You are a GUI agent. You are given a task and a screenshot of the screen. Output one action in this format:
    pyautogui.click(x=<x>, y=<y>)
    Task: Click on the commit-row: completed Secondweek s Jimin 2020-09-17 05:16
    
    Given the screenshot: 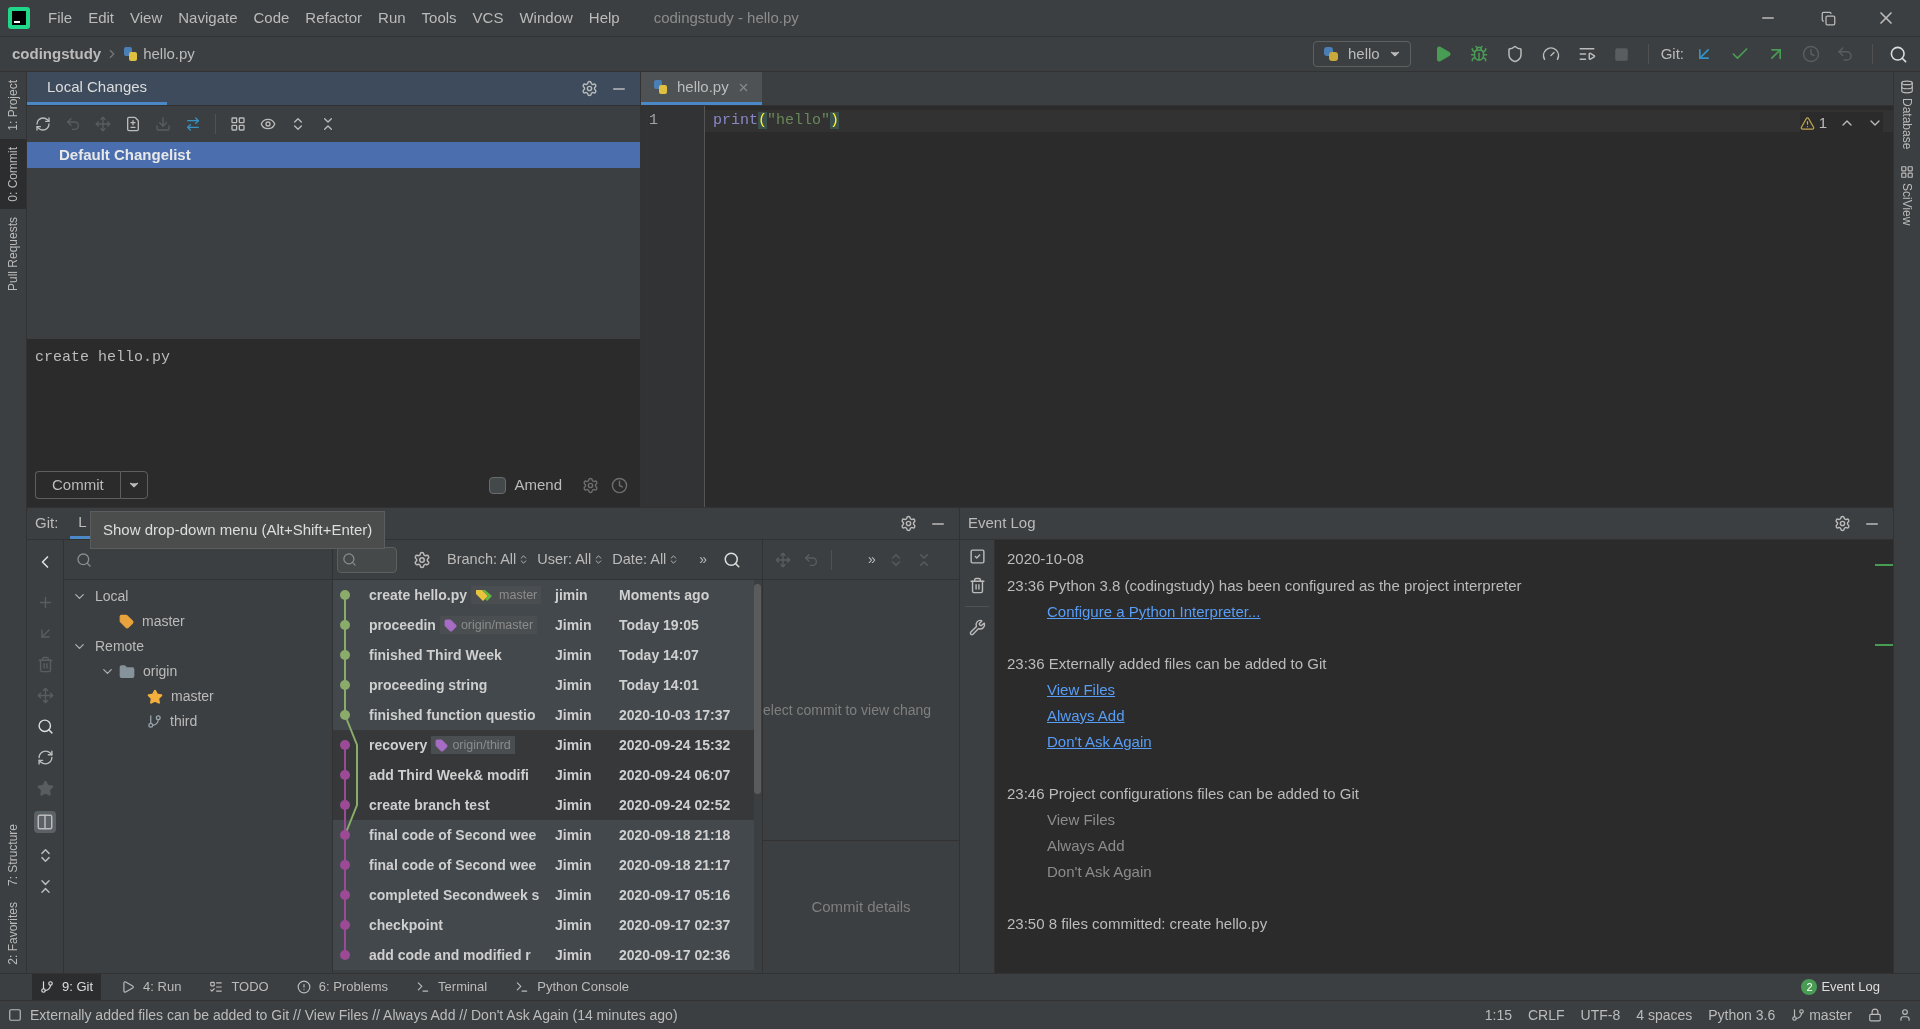 What is the action you would take?
    pyautogui.click(x=543, y=895)
    